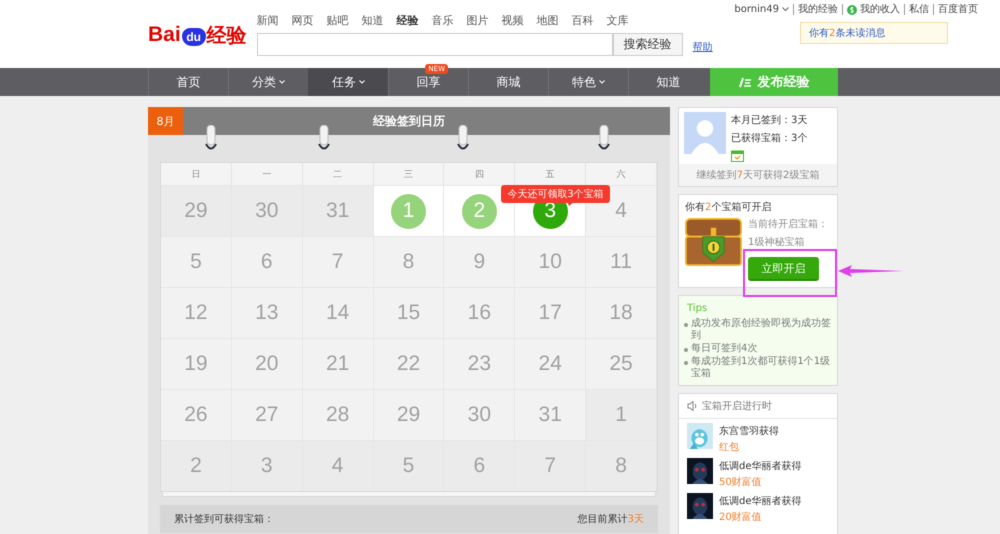 Image resolution: width=1000 pixels, height=534 pixels. Describe the element at coordinates (817, 9) in the screenshot. I see `user-link: 我的经验` at that location.